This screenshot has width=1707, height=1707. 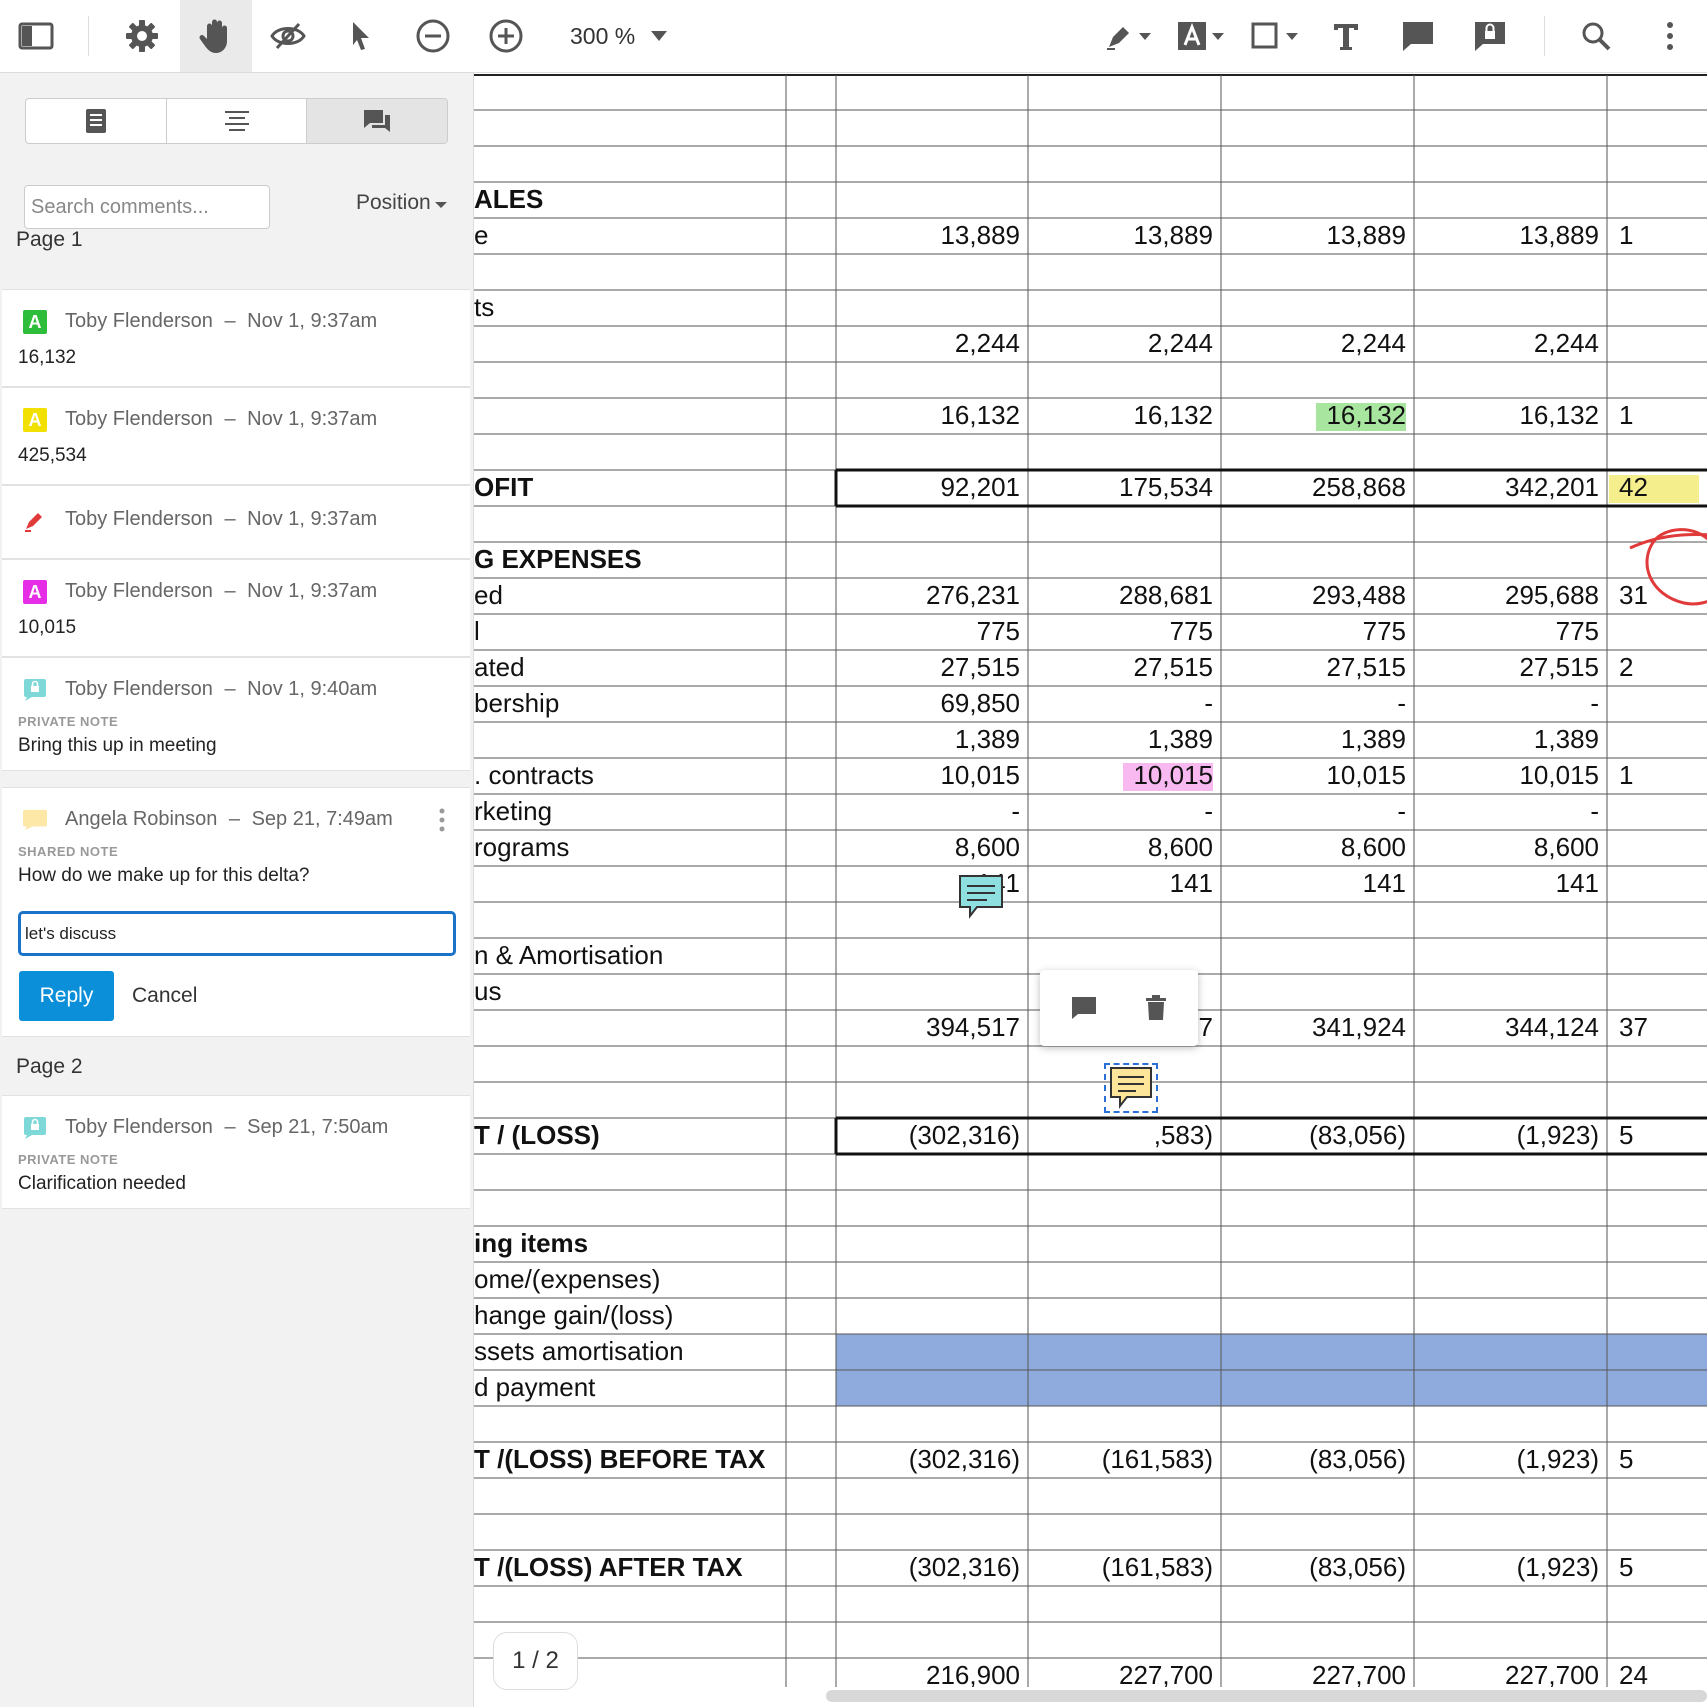 I want to click on comment-author: Angela Robinson, so click(x=141, y=819).